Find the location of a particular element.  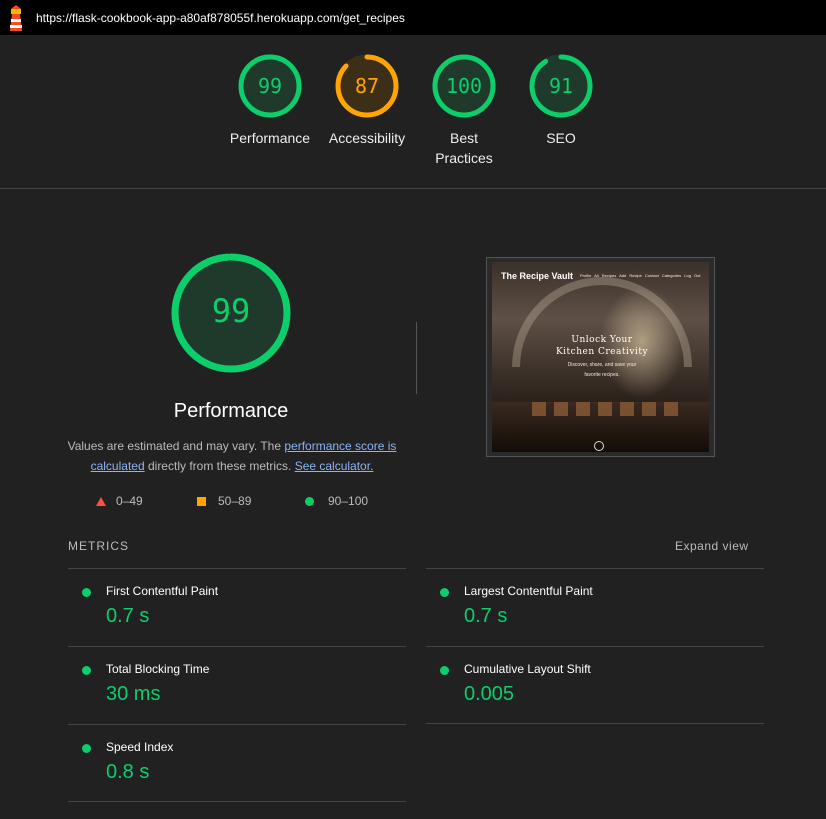

screenshot-brand: The Recipe Vault is located at coordinates (537, 276).